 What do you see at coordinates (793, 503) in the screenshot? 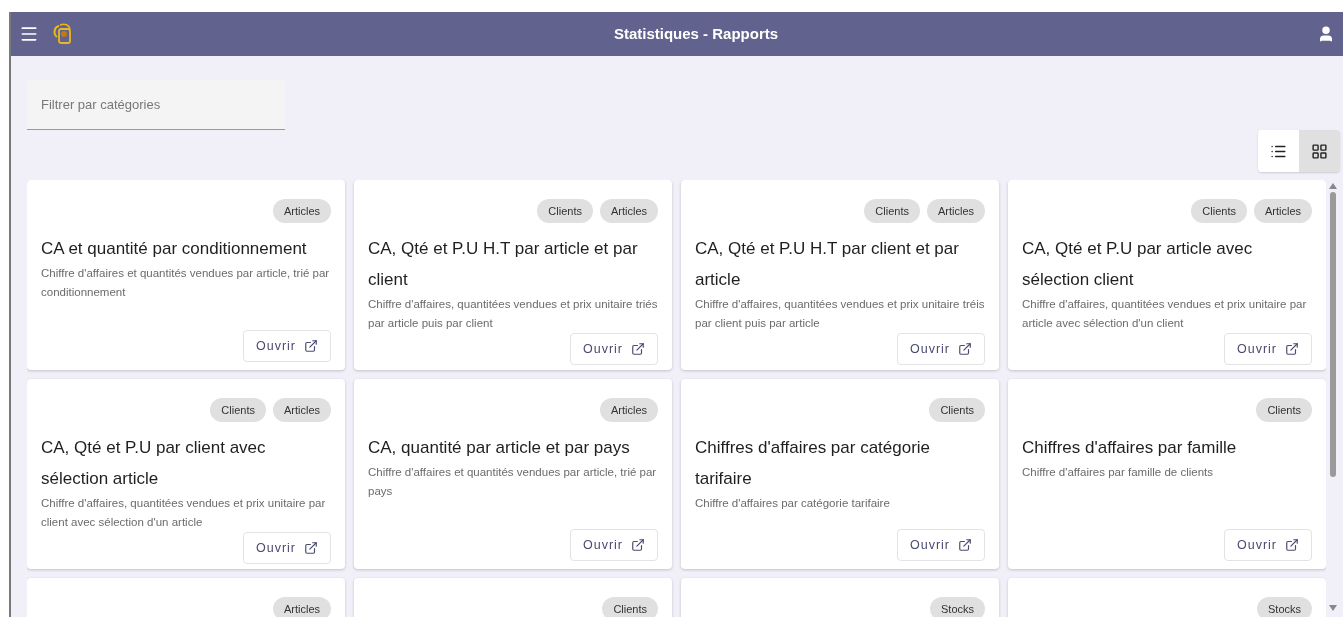
I see `card-description: Chiffre d'affaires par catégorie tarifaire` at bounding box center [793, 503].